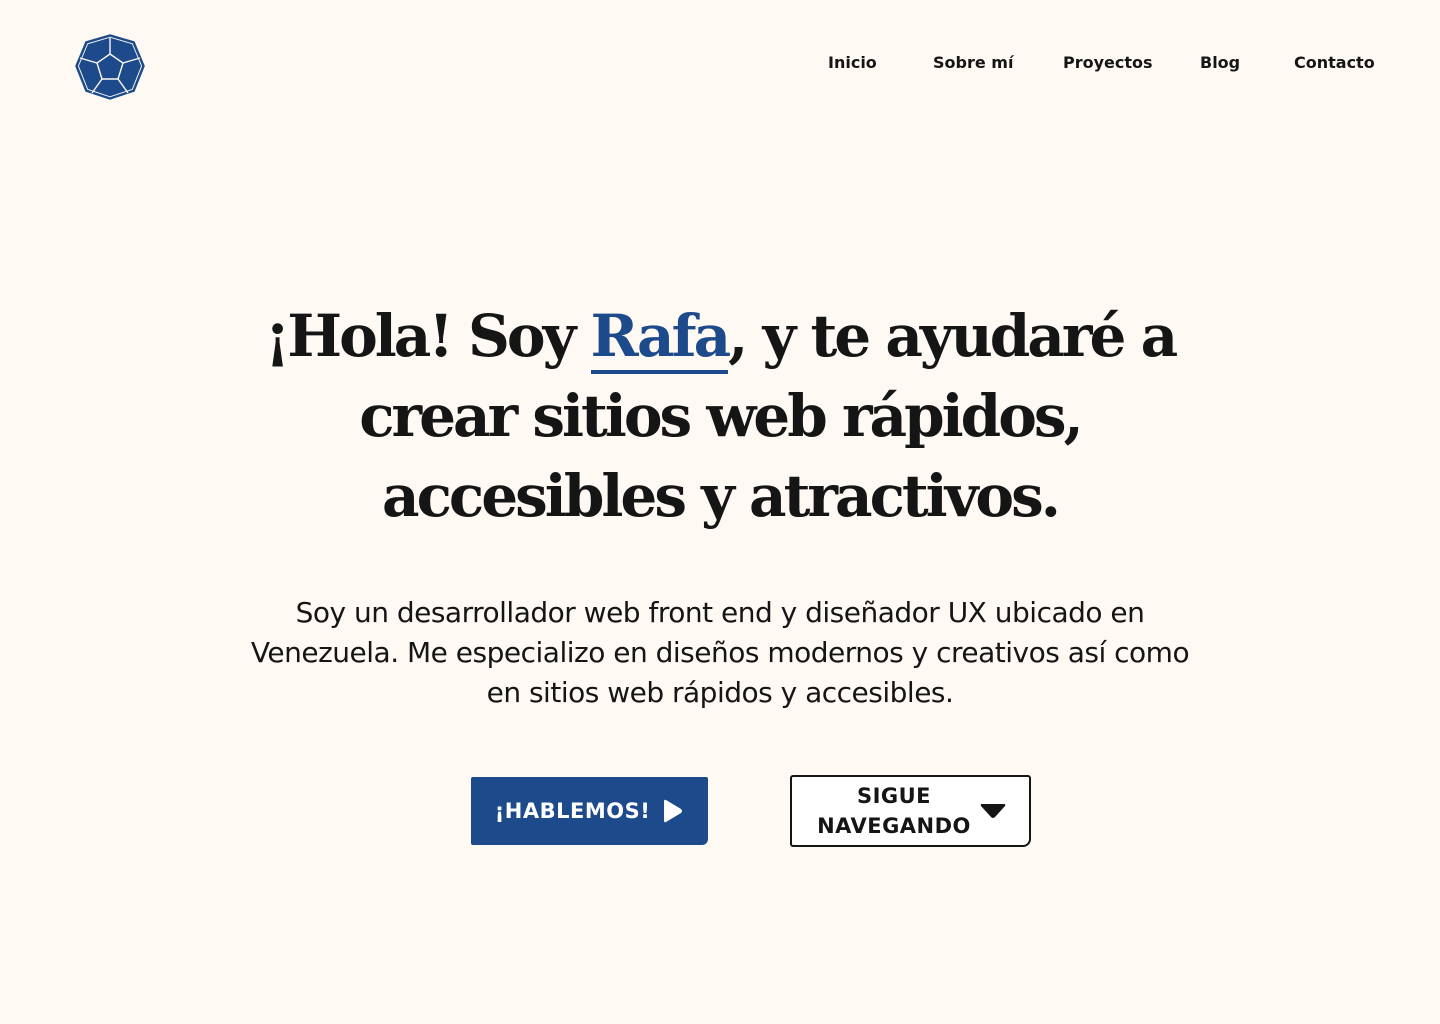  I want to click on hablemos-button: ¡HABLEMOS!, so click(589, 811).